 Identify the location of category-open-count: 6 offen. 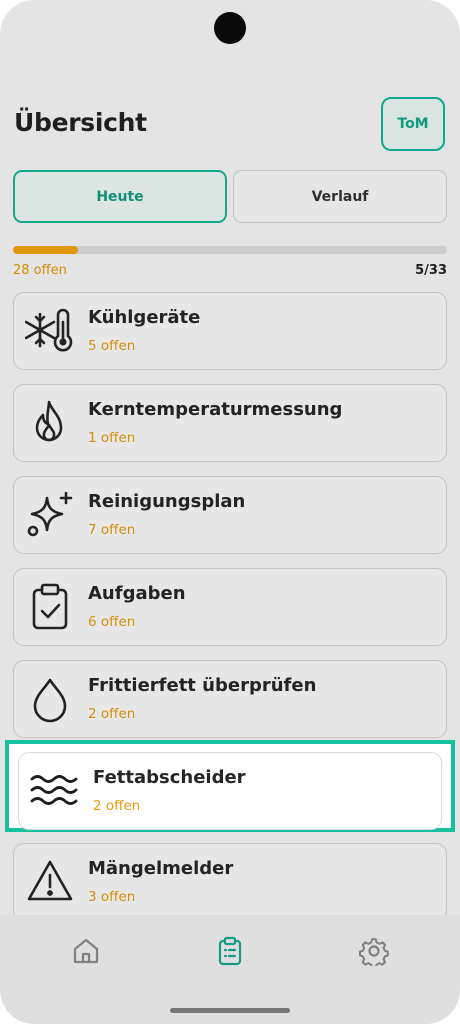
(112, 622).